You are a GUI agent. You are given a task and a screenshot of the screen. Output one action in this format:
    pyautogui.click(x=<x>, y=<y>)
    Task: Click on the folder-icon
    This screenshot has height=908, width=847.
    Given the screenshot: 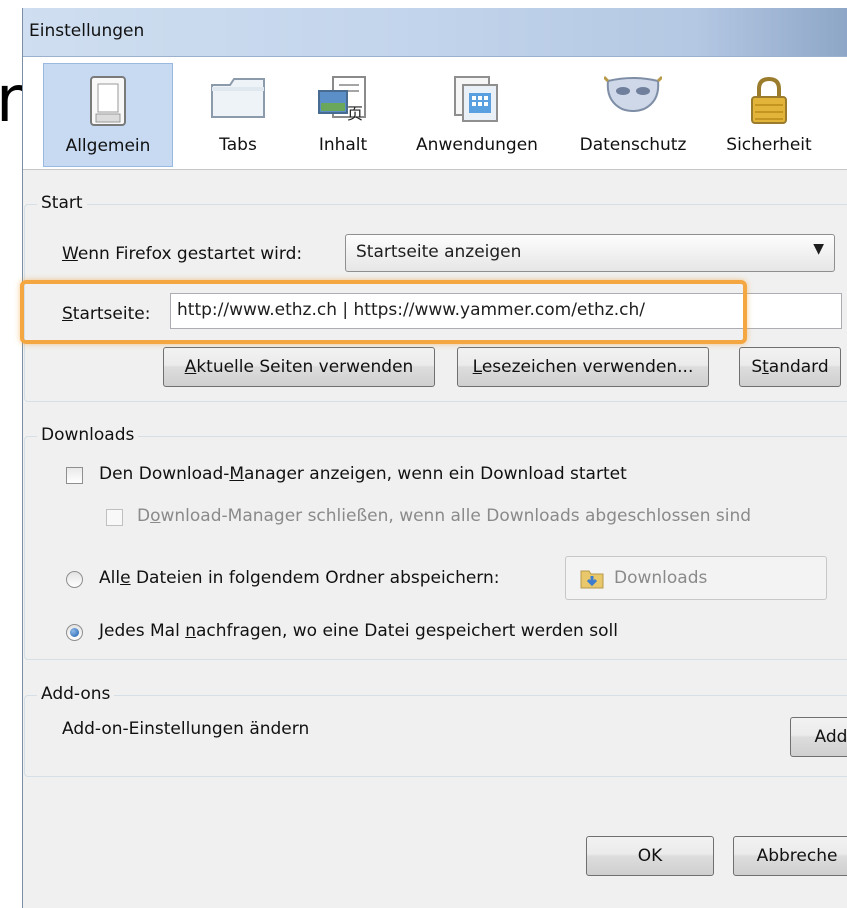 What is the action you would take?
    pyautogui.click(x=592, y=580)
    